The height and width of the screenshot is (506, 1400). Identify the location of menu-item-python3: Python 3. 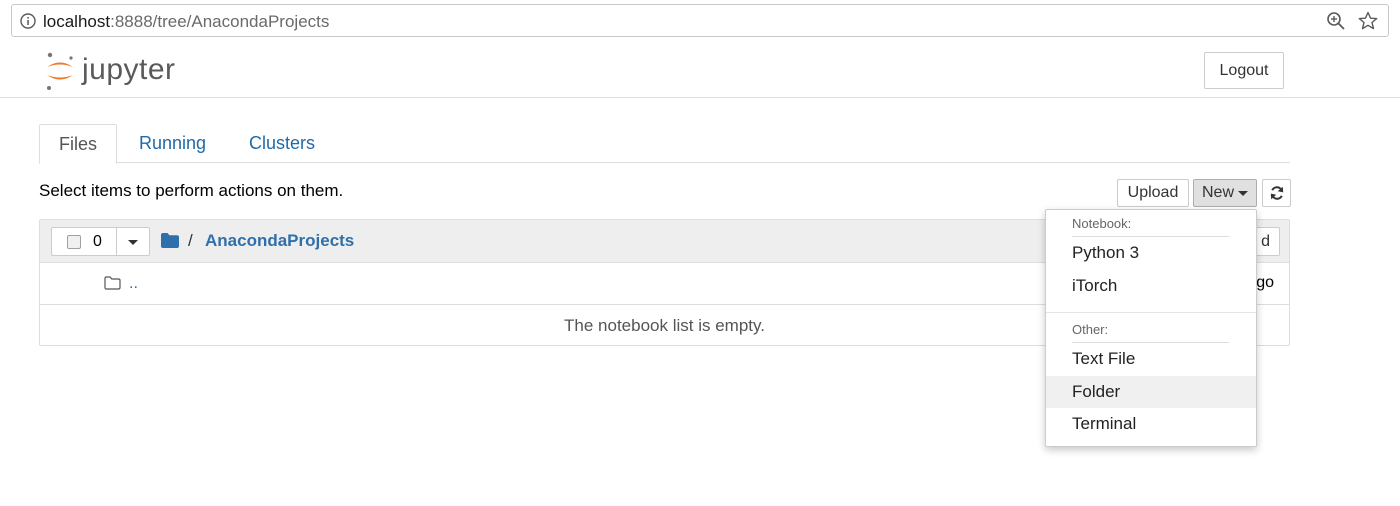
(1151, 253).